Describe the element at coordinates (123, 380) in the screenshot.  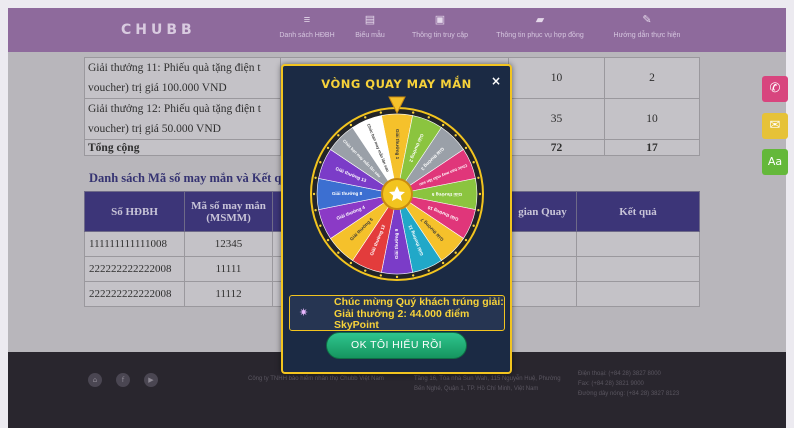
I see `facebook-icon: f` at that location.